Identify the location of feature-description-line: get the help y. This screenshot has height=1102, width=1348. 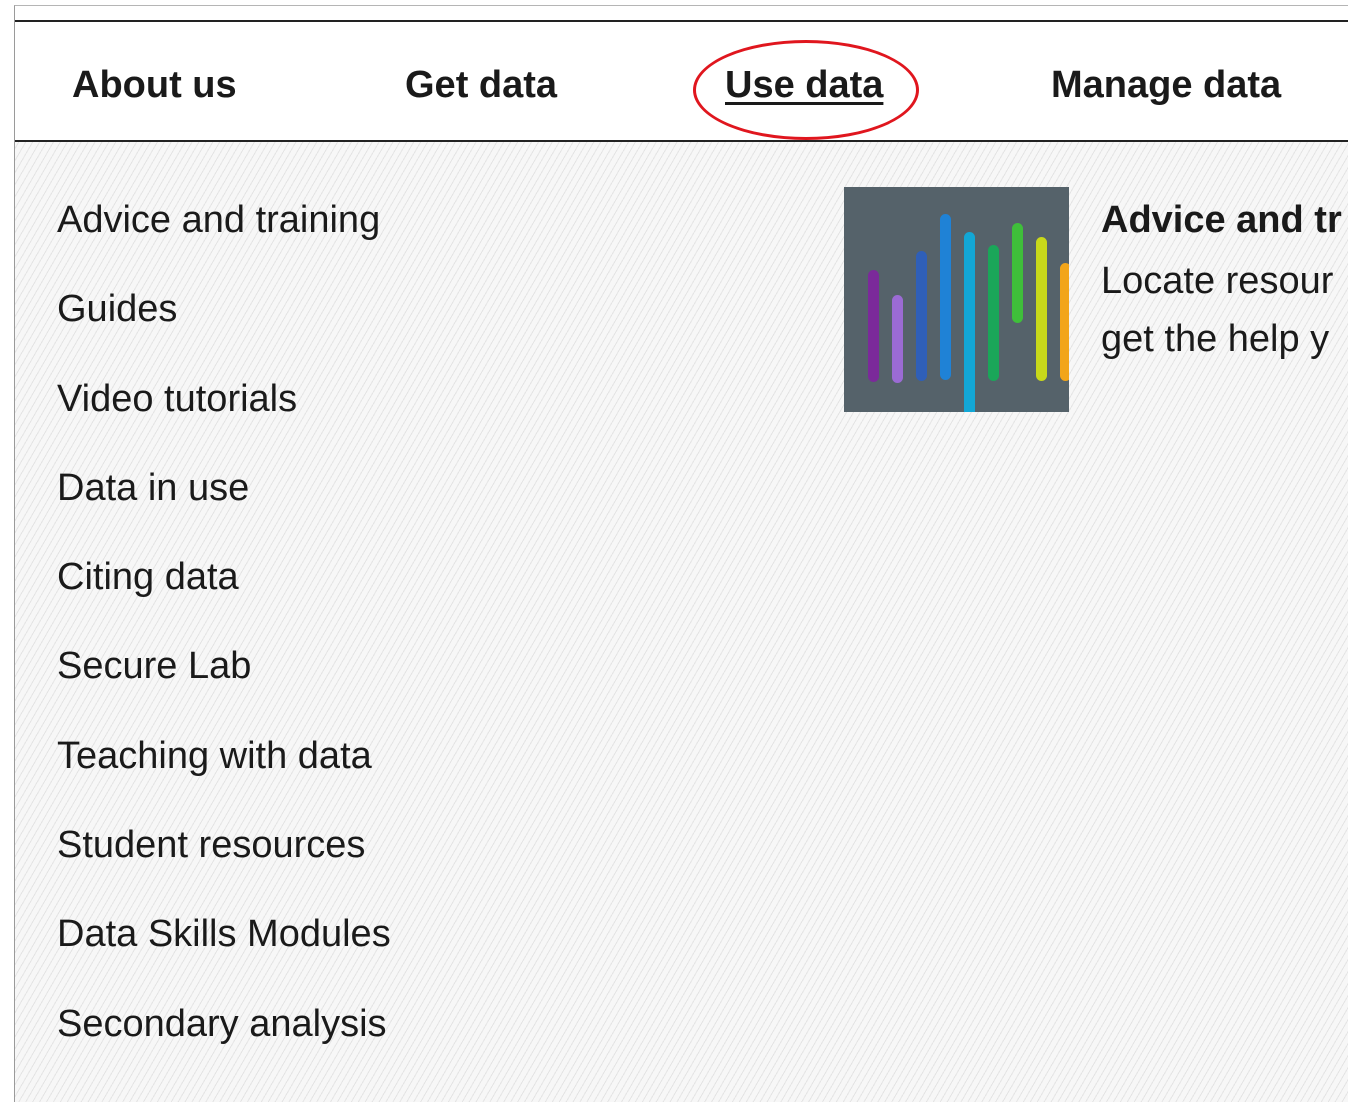
(1215, 339).